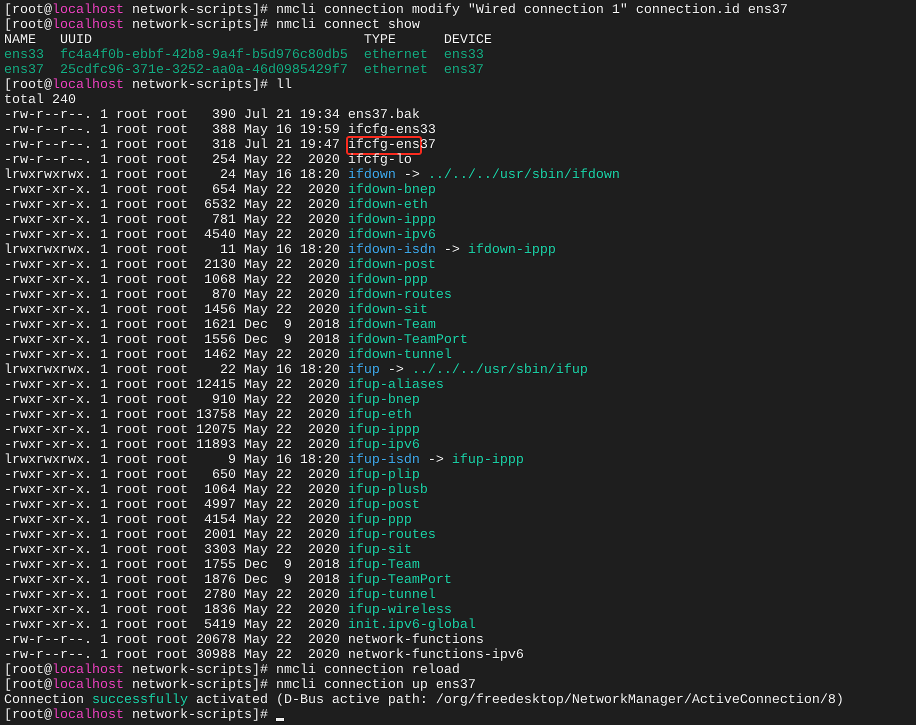 This screenshot has width=916, height=725. I want to click on terminal-line: -rwxr-xr-x. 1 root root 4540 May 22 2020 ifdown-ipv6, so click(220, 235).